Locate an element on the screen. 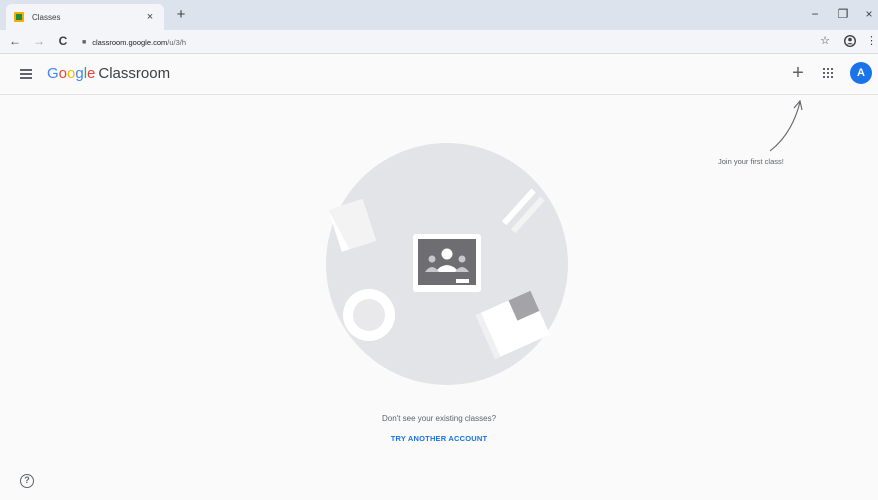 This screenshot has width=878, height=500. empty-classes-illustration is located at coordinates (447, 264).